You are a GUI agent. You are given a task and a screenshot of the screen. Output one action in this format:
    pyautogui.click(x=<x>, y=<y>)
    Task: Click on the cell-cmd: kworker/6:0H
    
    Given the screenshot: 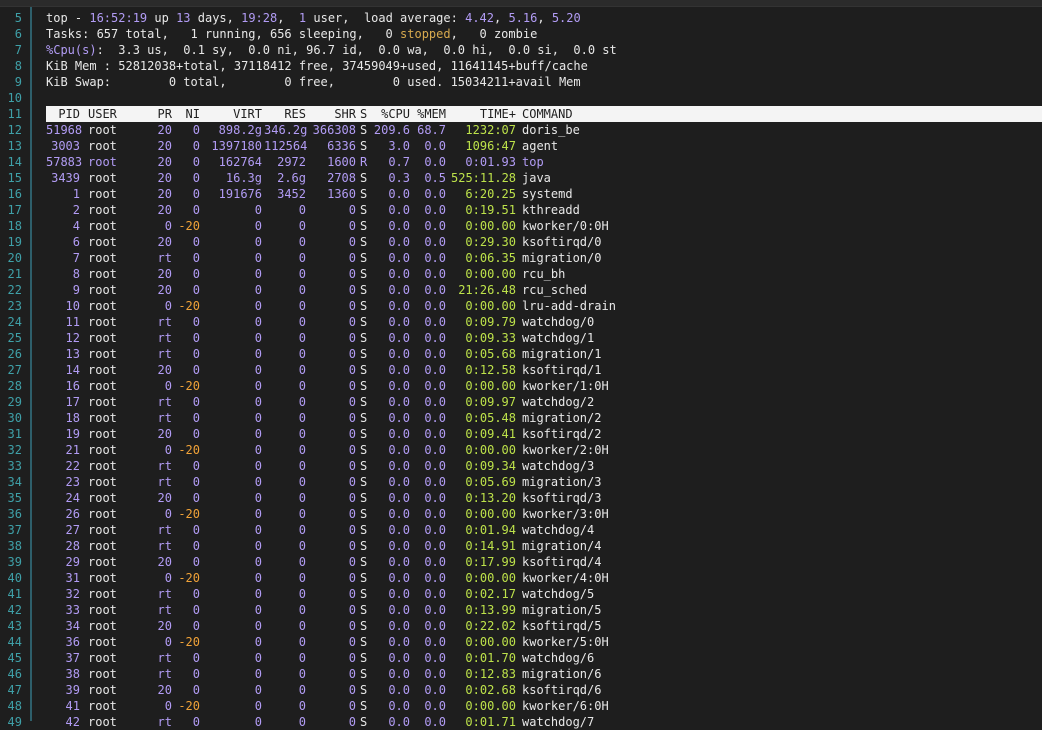 What is the action you would take?
    pyautogui.click(x=565, y=706)
    